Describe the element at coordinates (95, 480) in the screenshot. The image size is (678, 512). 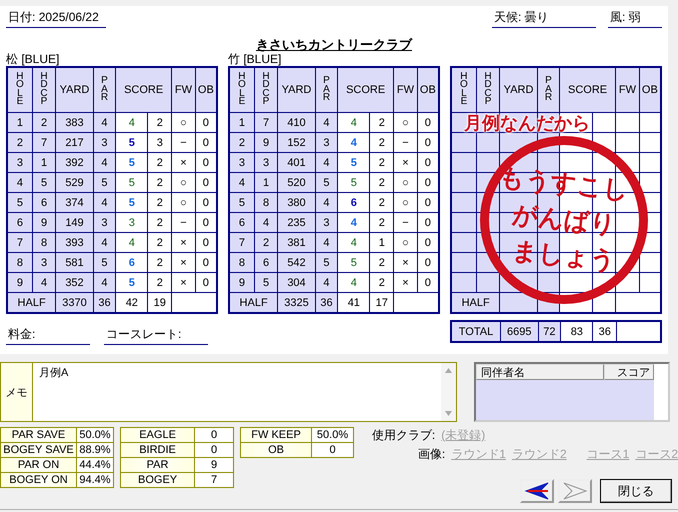
I see `stat-value: 94.4%` at that location.